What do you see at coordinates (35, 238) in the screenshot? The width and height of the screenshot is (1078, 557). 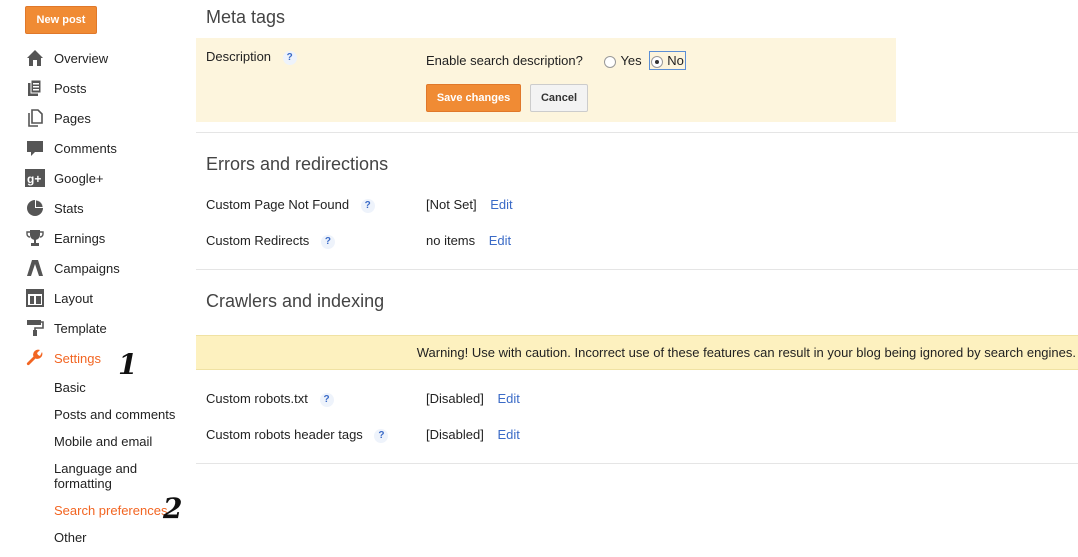 I see `trophy-icon` at bounding box center [35, 238].